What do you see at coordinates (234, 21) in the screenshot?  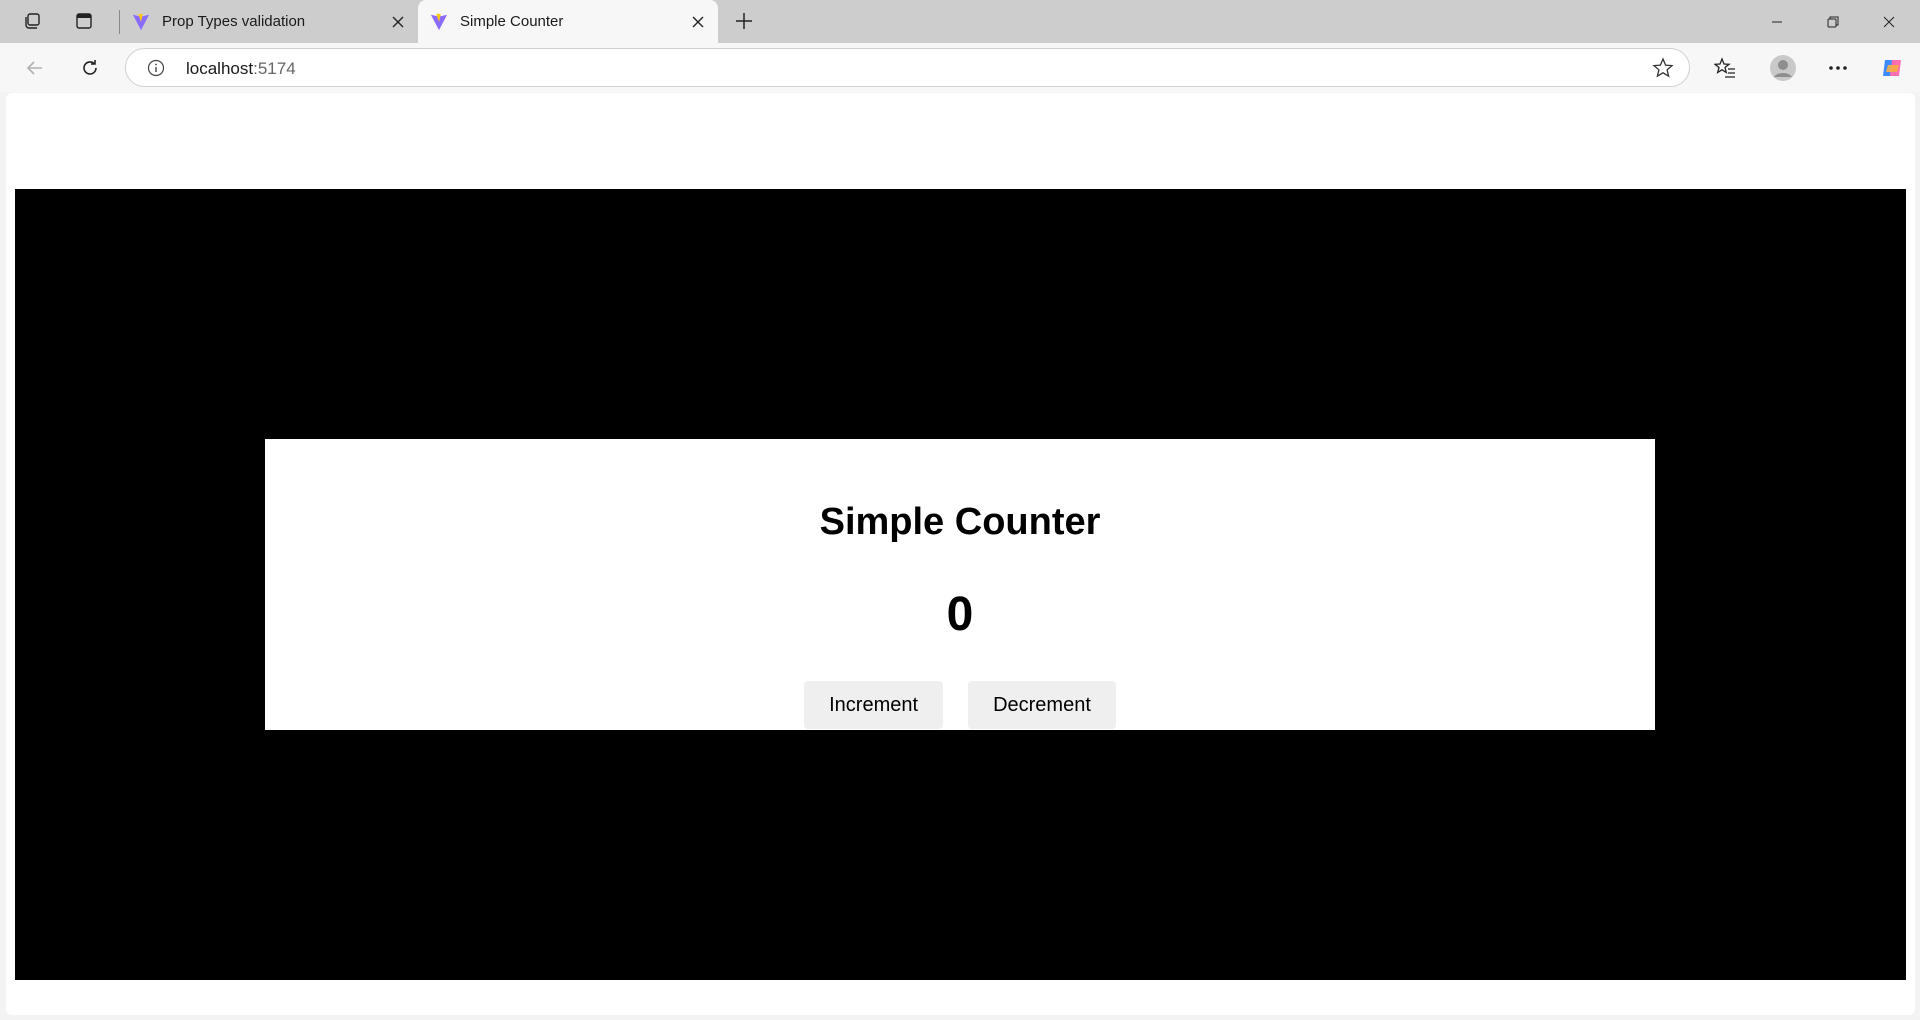 I see `tab-title: Prop Types validation` at bounding box center [234, 21].